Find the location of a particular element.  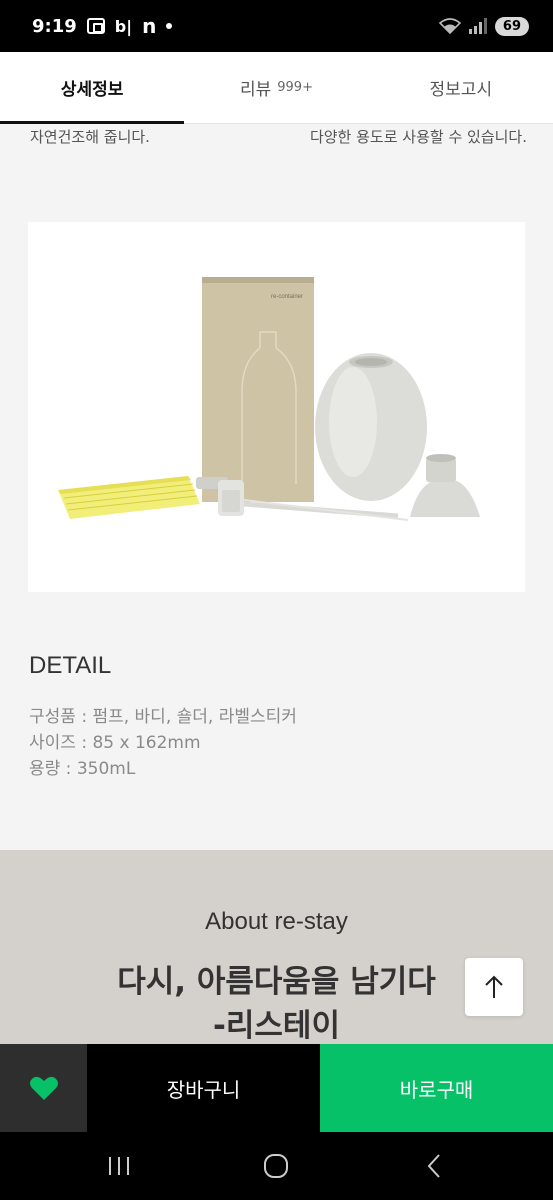

product-box: re-container is located at coordinates (258, 389).